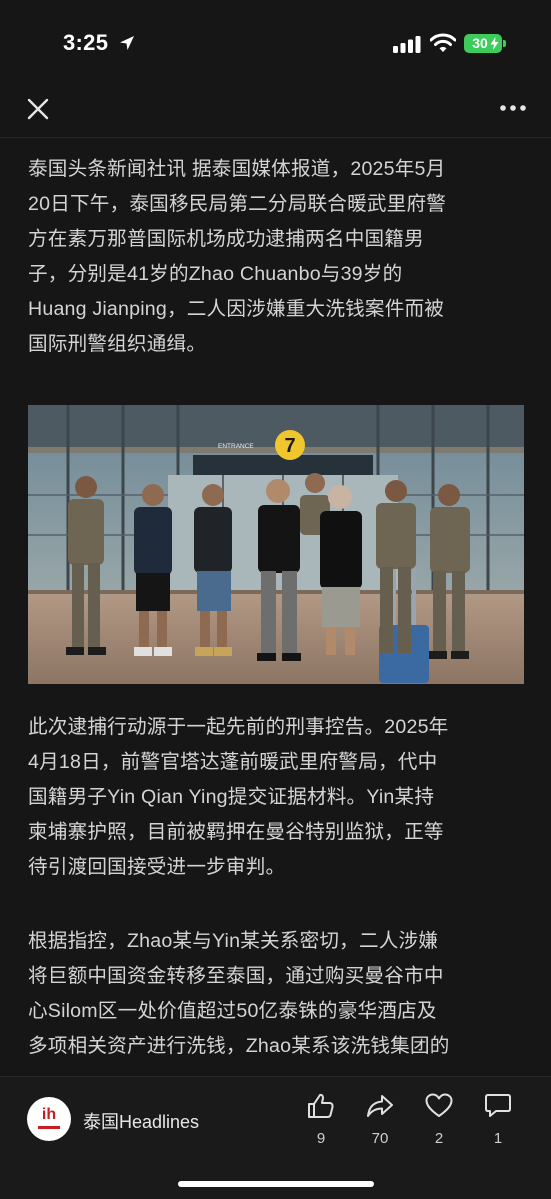 This screenshot has width=551, height=1199. What do you see at coordinates (38, 109) in the screenshot?
I see `close-icon` at bounding box center [38, 109].